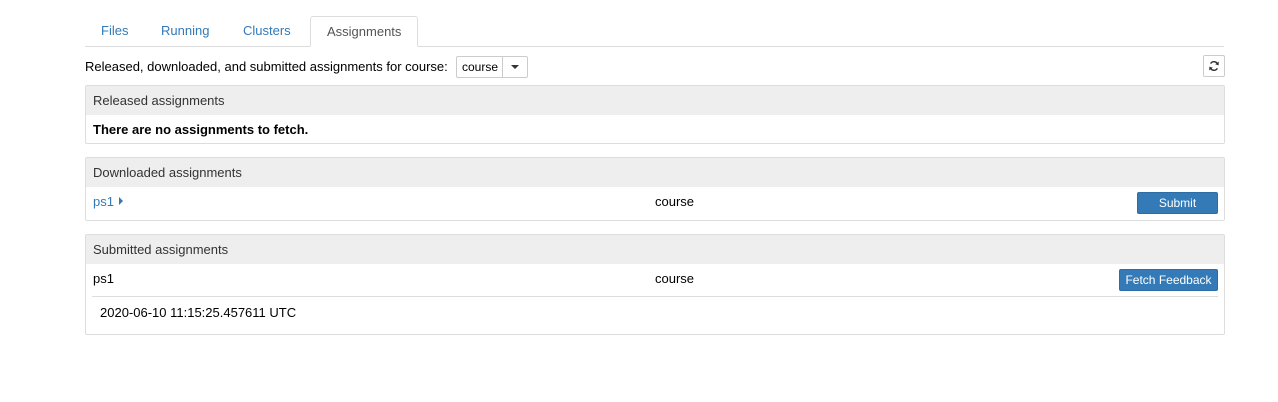  Describe the element at coordinates (198, 312) in the screenshot. I see `submission-timestamp: 2020-06-10 11:15:25.457611 UTC` at that location.